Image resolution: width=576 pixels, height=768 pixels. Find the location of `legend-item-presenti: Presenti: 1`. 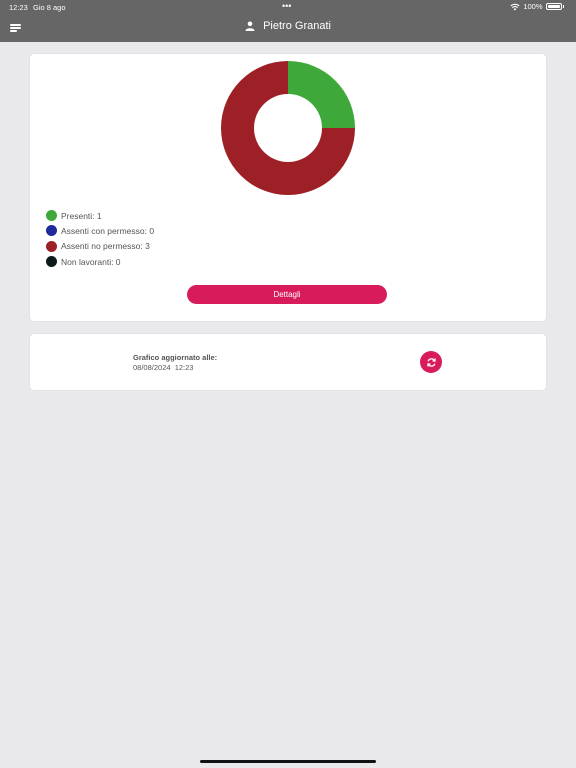

legend-item-presenti: Presenti: 1 is located at coordinates (100, 215).